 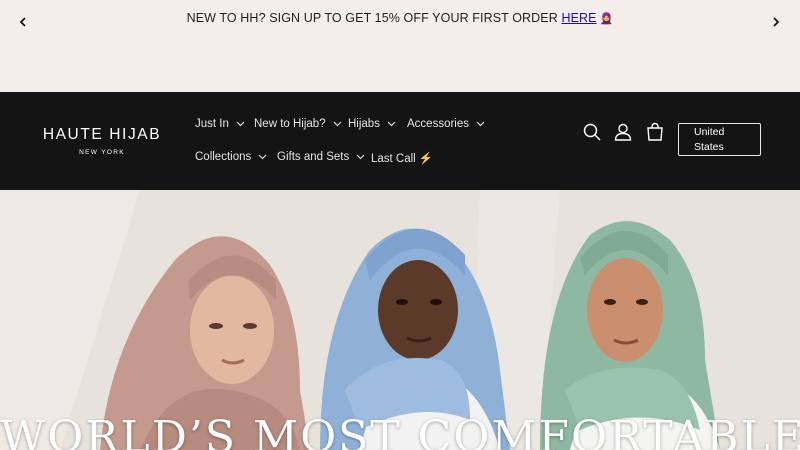 I want to click on nav-item-just-in: Just In, so click(x=220, y=124).